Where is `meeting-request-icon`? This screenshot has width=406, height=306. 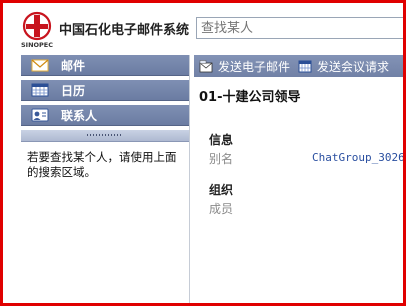 meeting-request-icon is located at coordinates (305, 66).